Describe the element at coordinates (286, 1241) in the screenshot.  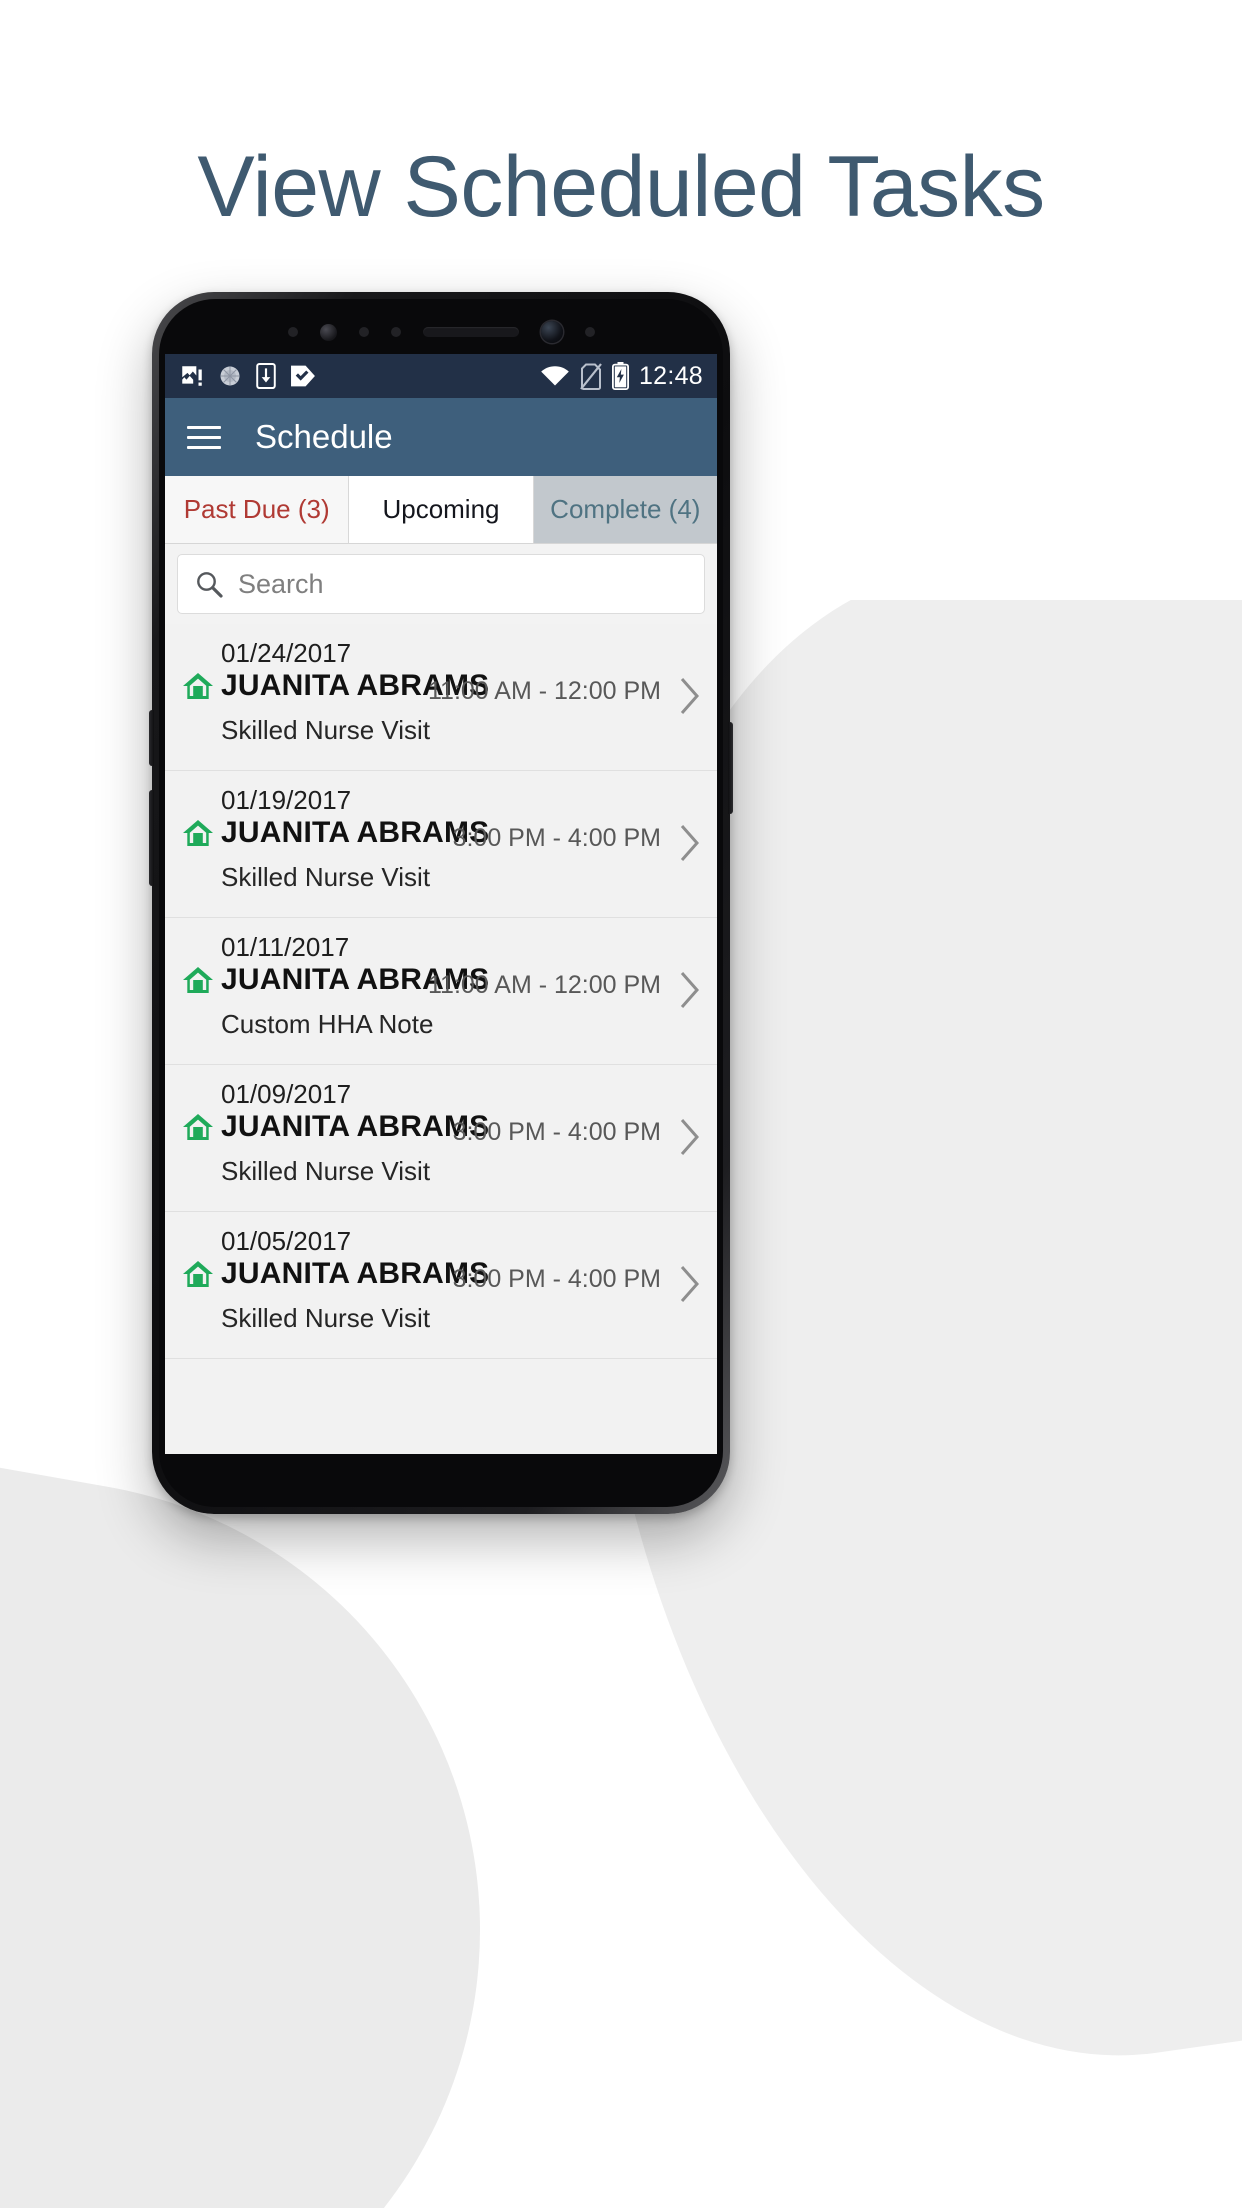
I see `row-date: 01/05/2017` at that location.